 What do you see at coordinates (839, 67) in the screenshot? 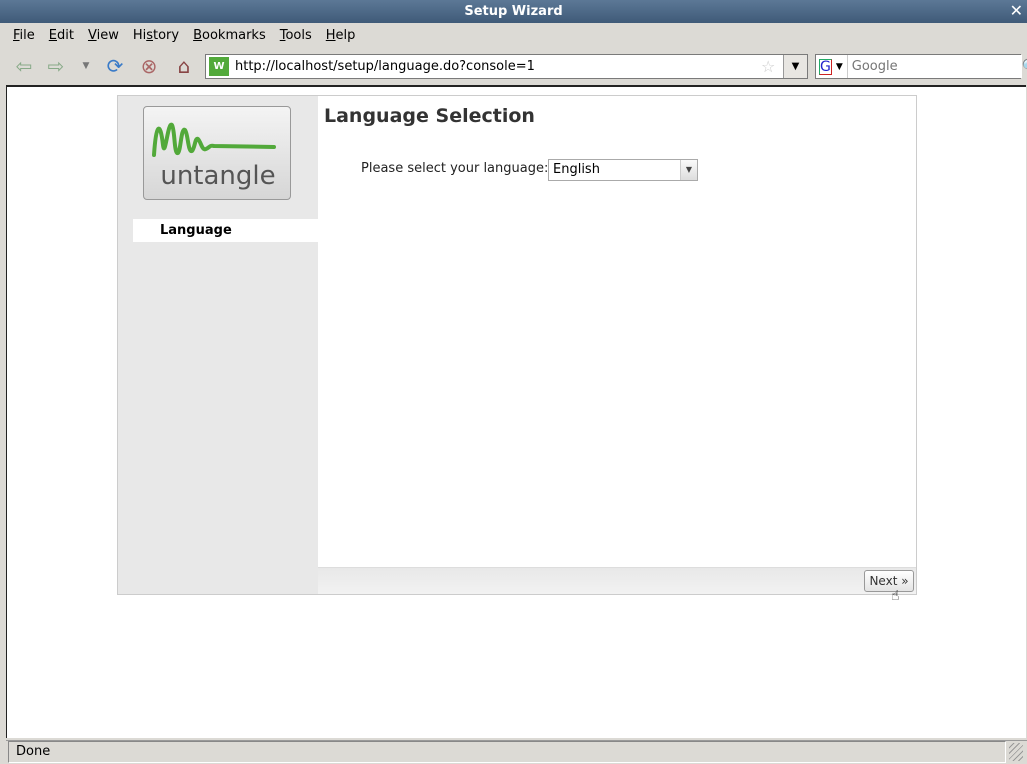
I see `engine-dropdown-icon: ▼` at bounding box center [839, 67].